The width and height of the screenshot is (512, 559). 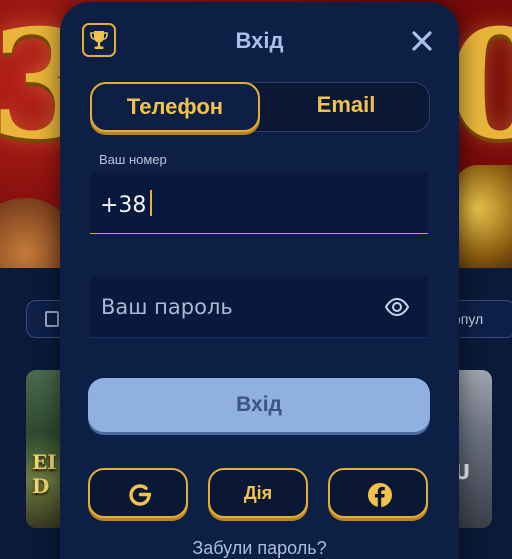 I want to click on password-field, so click(x=259, y=307).